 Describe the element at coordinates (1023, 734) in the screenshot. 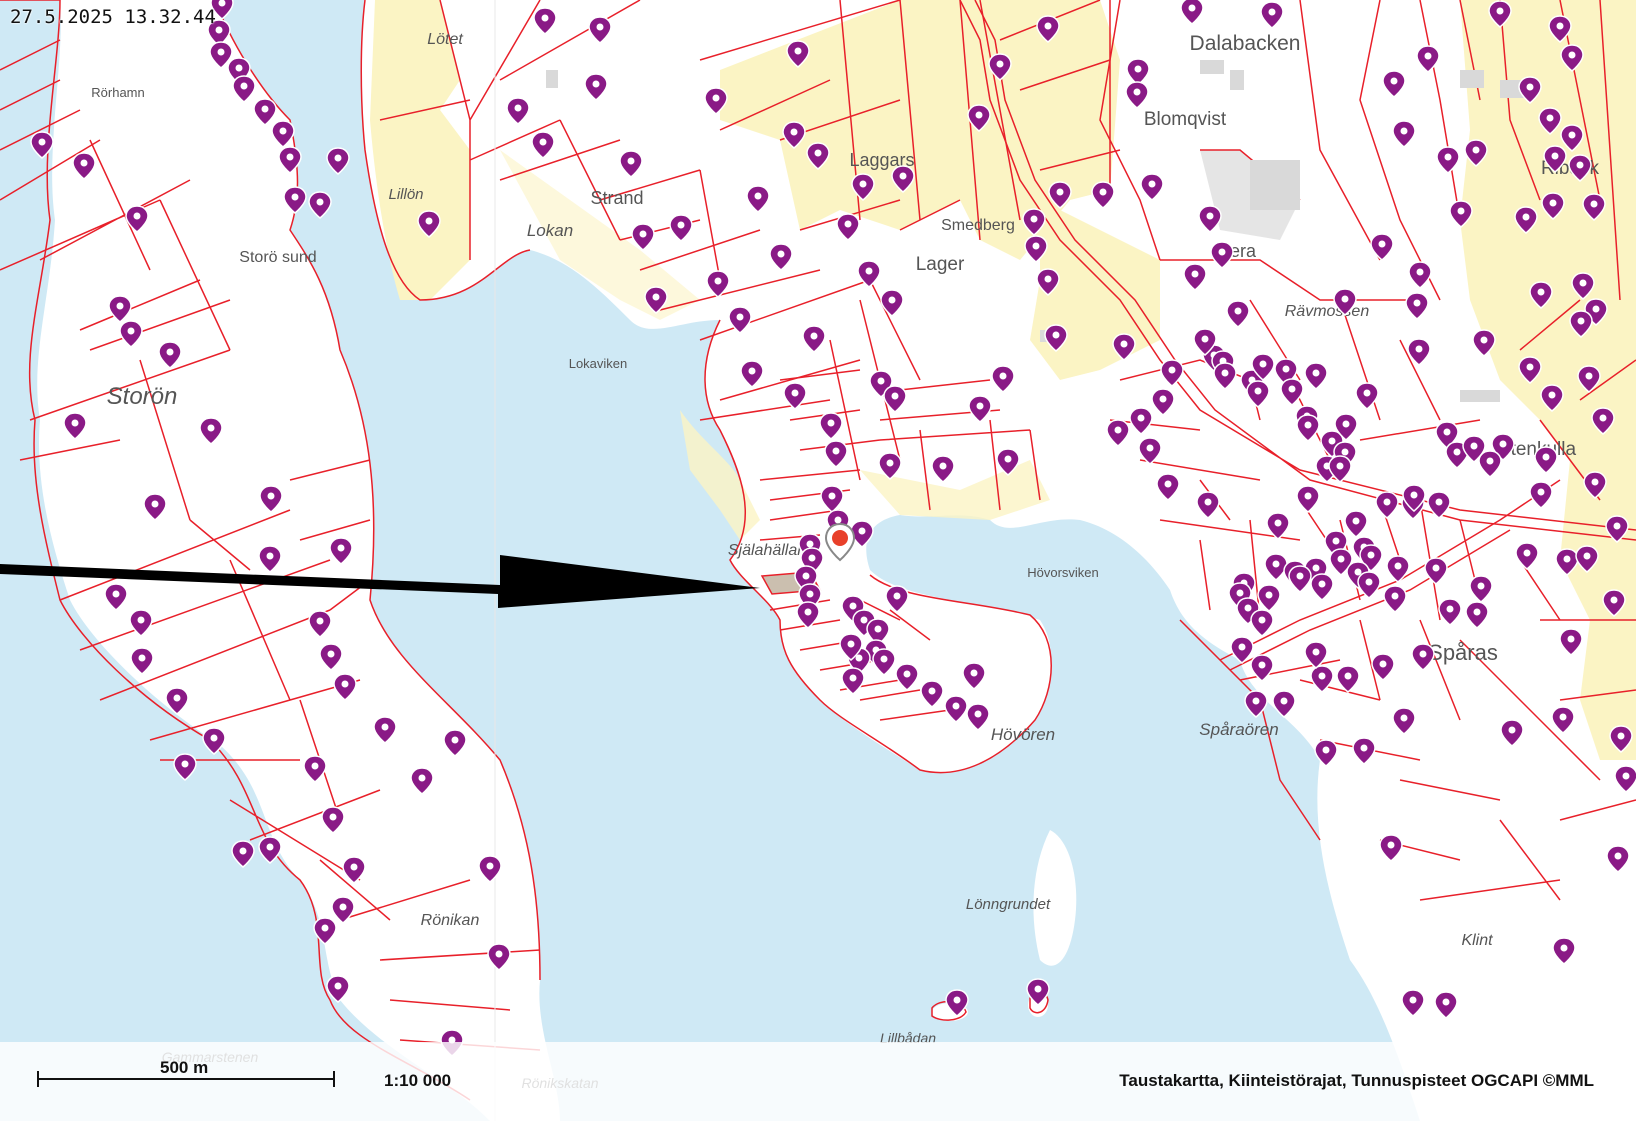

I see `place-label: Hövören` at that location.